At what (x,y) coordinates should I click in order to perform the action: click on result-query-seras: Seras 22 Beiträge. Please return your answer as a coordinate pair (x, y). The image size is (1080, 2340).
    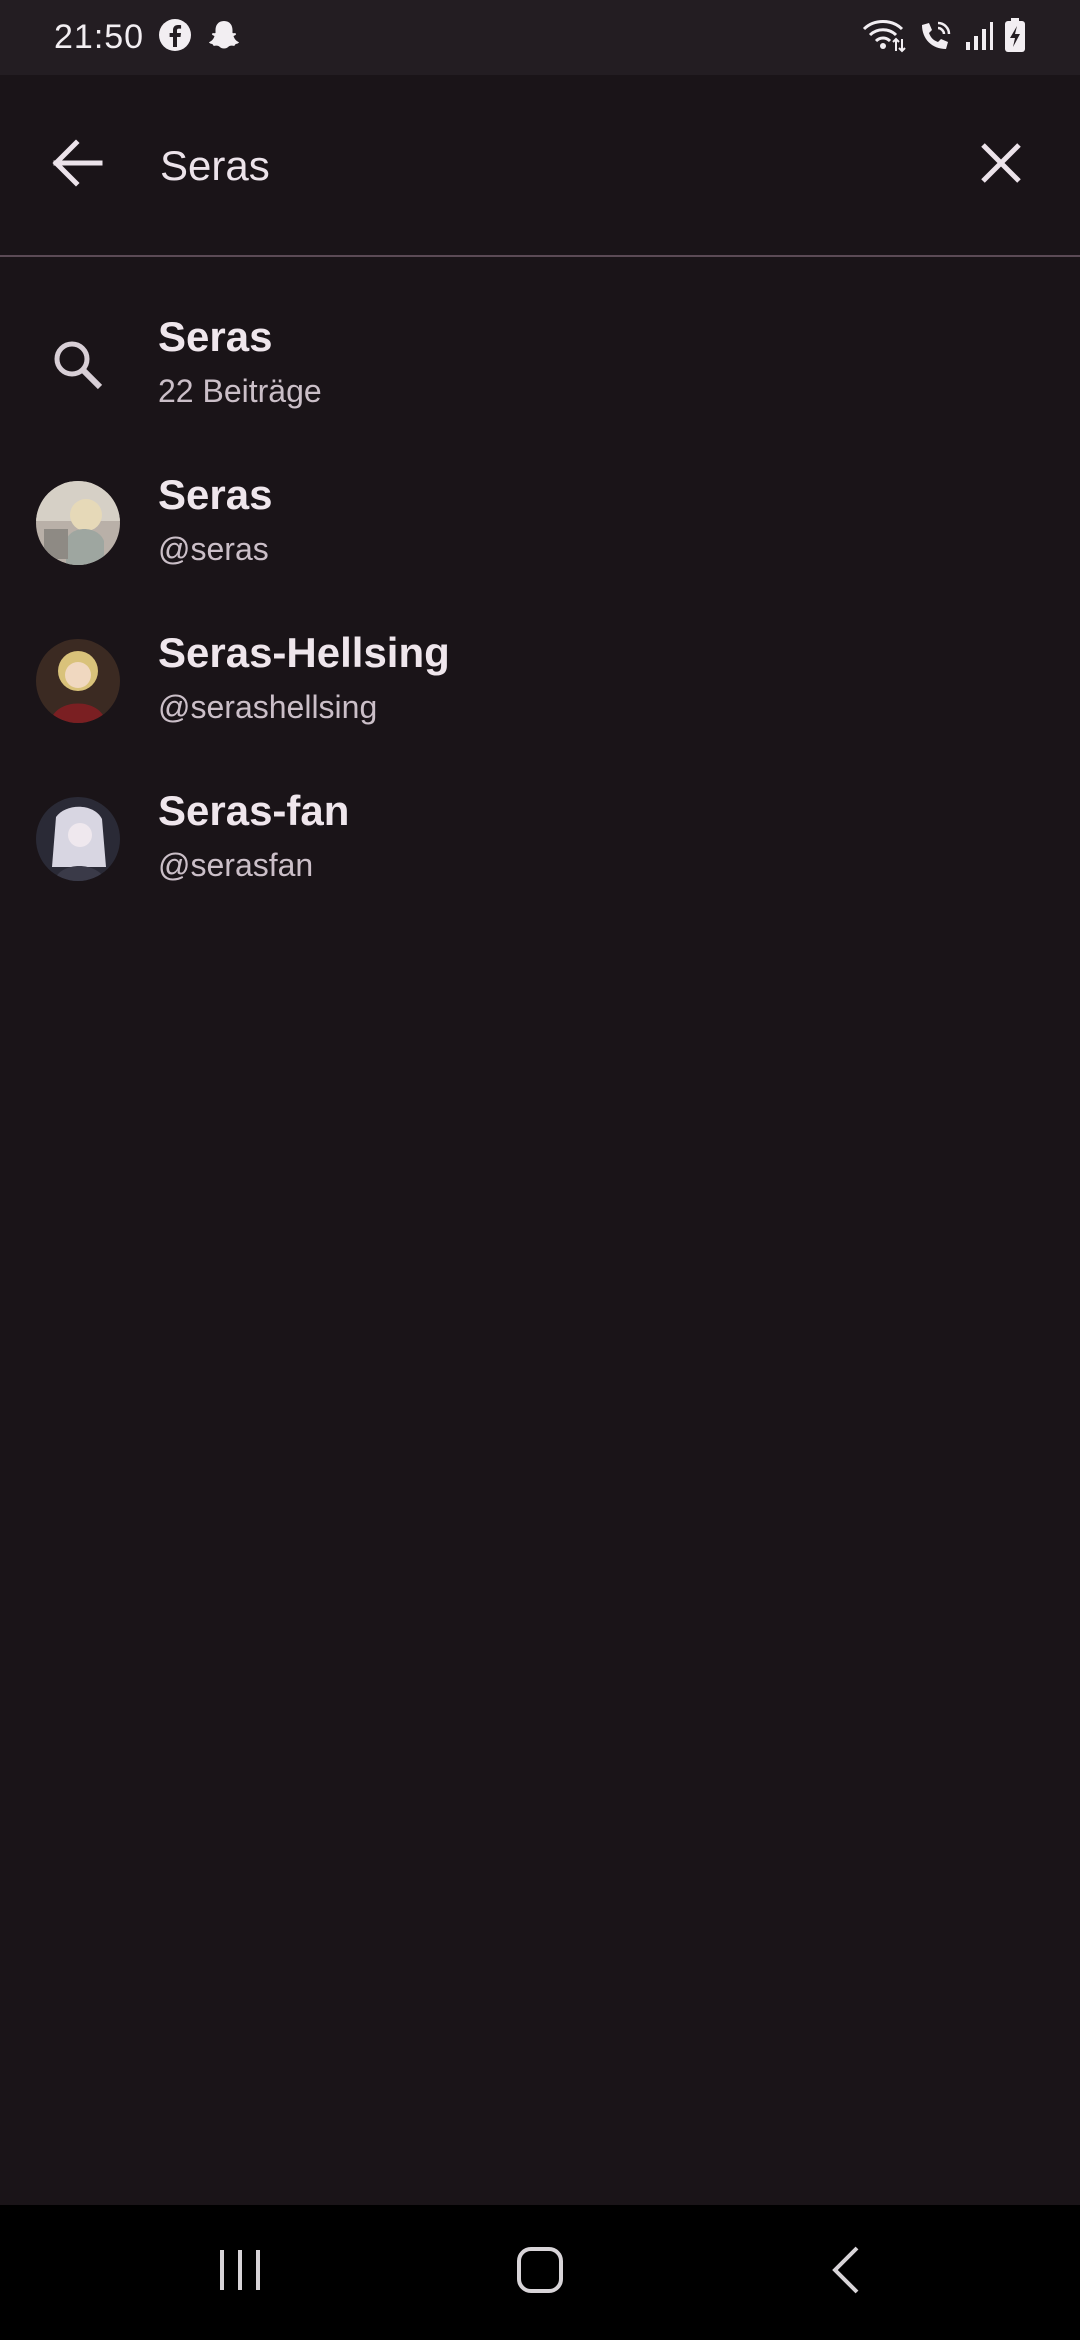
    Looking at the image, I should click on (540, 364).